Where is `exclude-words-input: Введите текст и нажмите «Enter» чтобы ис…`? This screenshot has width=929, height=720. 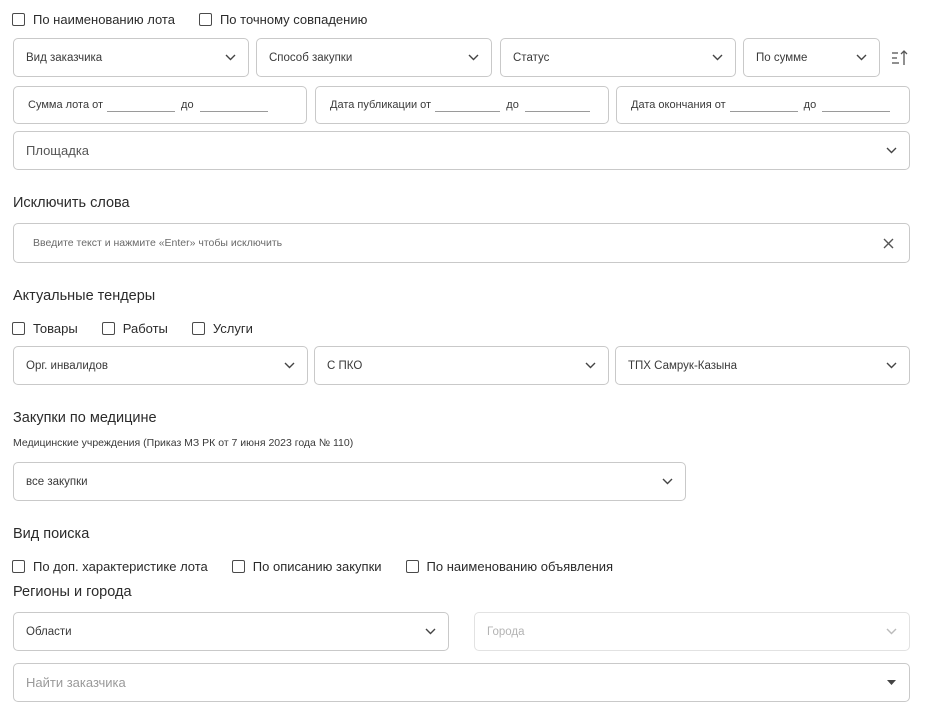
exclude-words-input: Введите текст и нажмите «Enter» чтобы ис… is located at coordinates (461, 243).